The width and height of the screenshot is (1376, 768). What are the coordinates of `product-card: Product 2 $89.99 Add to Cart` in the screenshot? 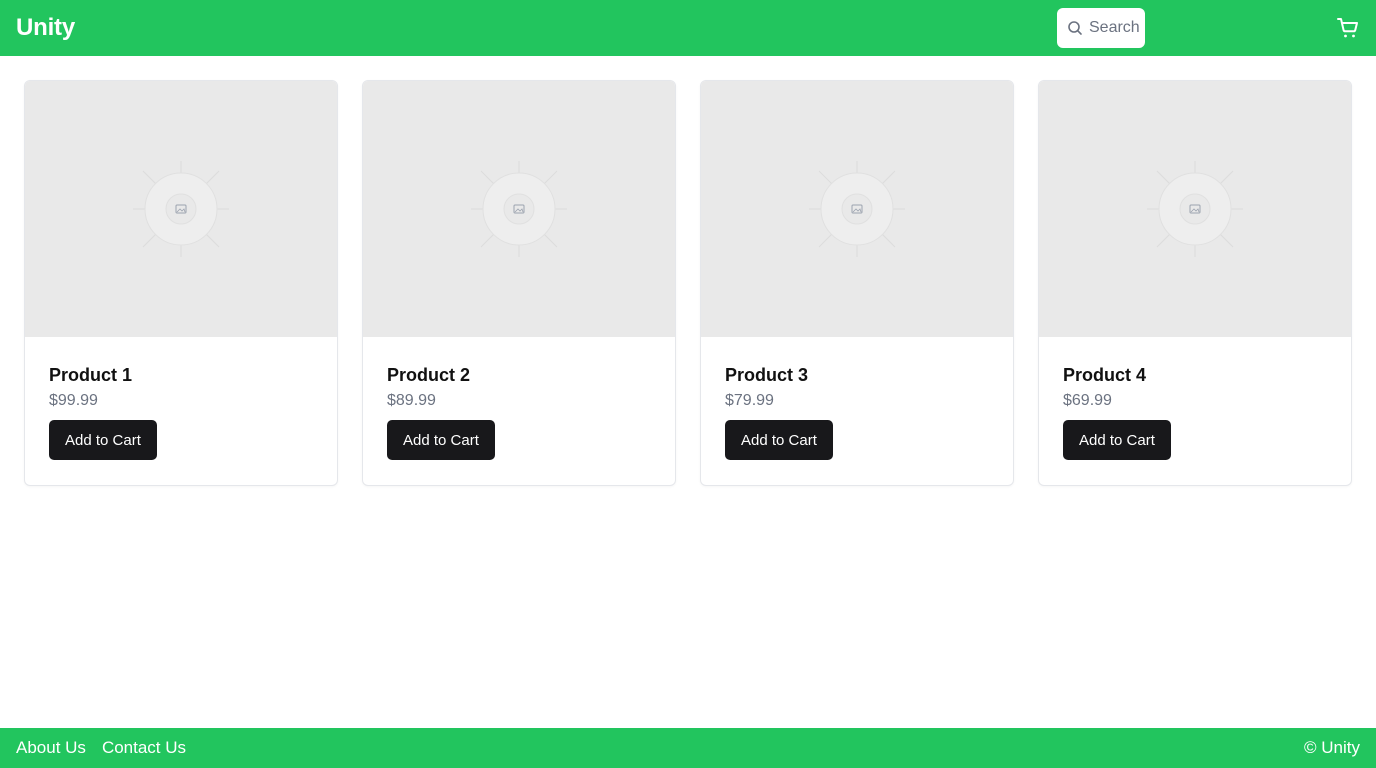 It's located at (519, 283).